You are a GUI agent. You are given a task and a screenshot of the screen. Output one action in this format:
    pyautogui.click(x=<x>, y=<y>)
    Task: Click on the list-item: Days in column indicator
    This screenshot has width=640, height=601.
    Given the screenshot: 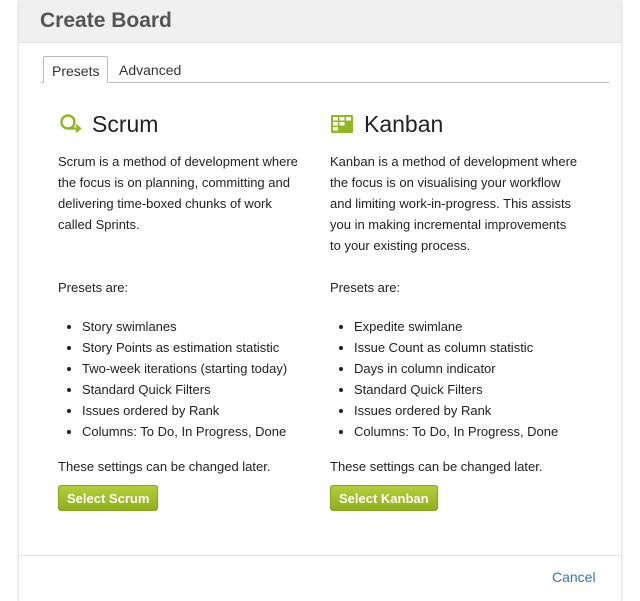 What is the action you would take?
    pyautogui.click(x=466, y=368)
    